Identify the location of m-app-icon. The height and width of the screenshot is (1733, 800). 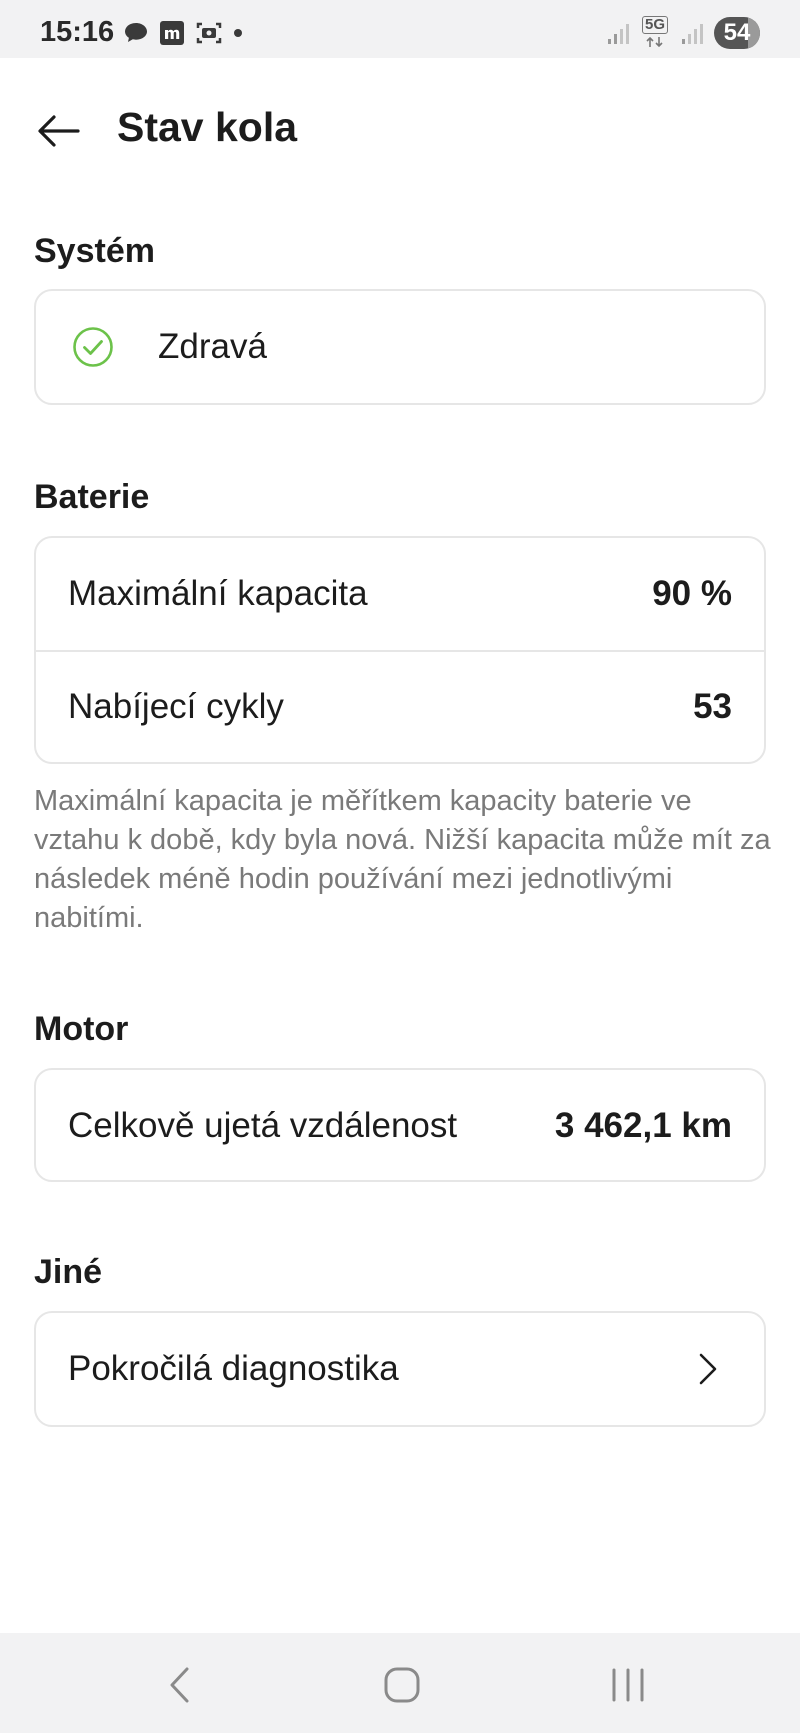
(172, 33).